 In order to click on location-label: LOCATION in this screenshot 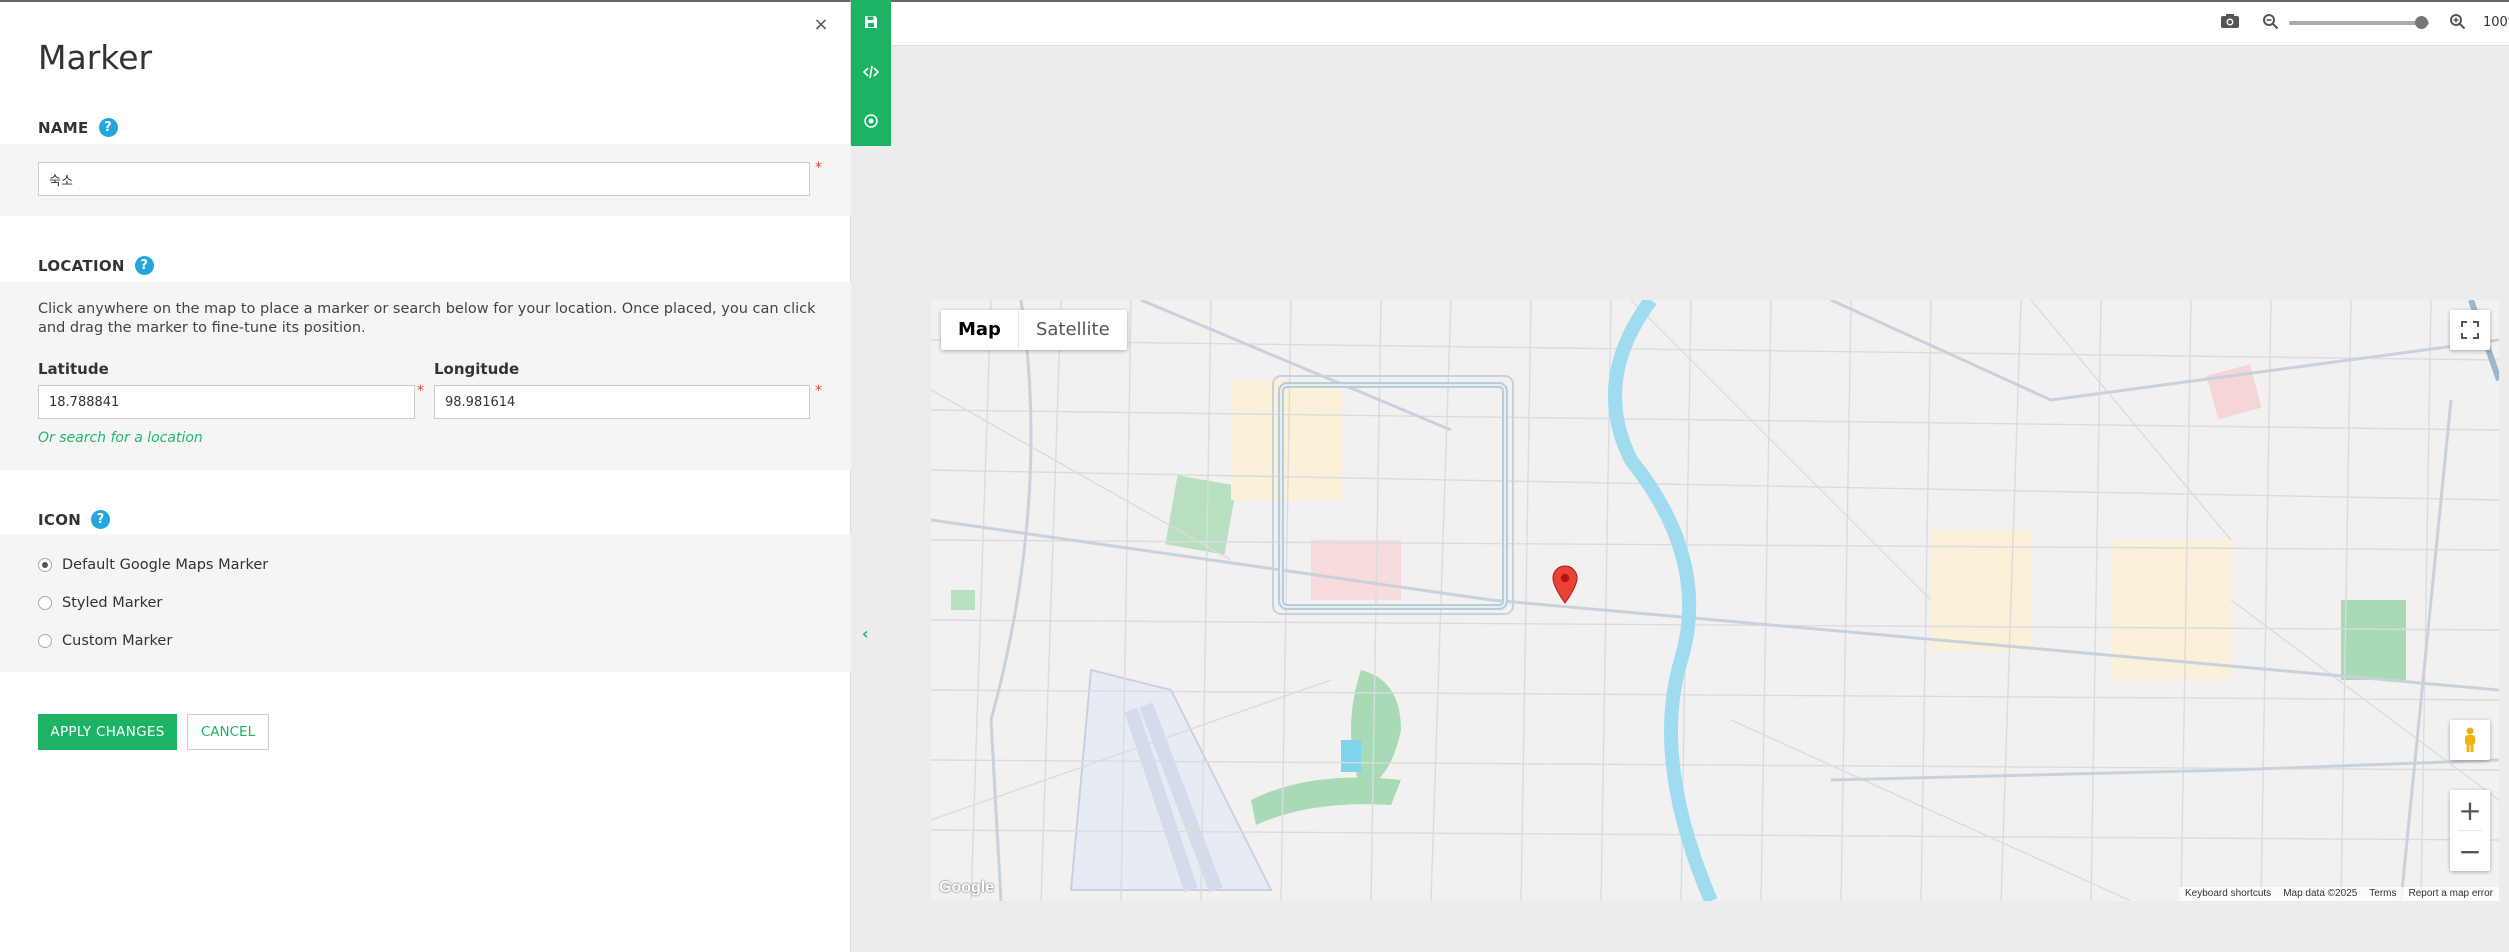, I will do `click(81, 265)`.